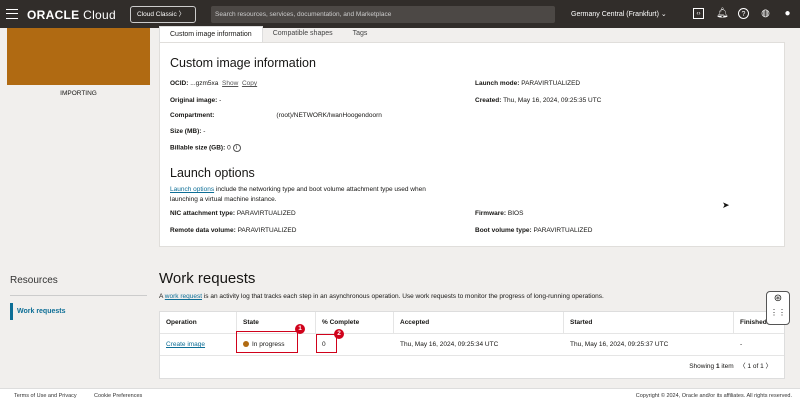 This screenshot has width=800, height=403. Describe the element at coordinates (78, 295) in the screenshot. I see `divider` at that location.